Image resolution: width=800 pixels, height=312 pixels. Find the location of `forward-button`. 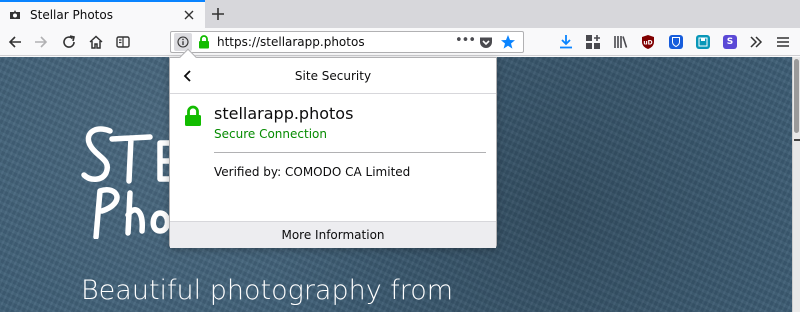

forward-button is located at coordinates (41, 42).